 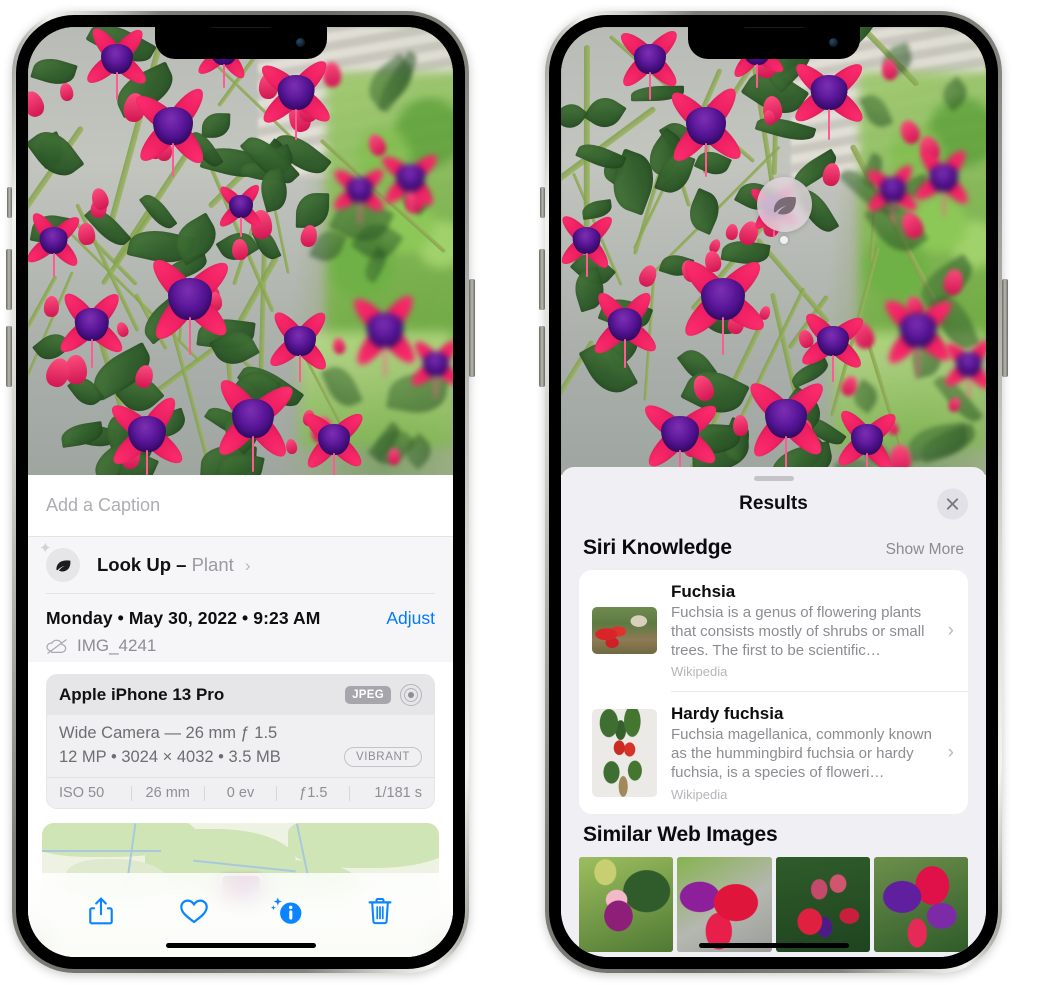 I want to click on photographic-style-badge: VIBRANT, so click(x=382, y=757).